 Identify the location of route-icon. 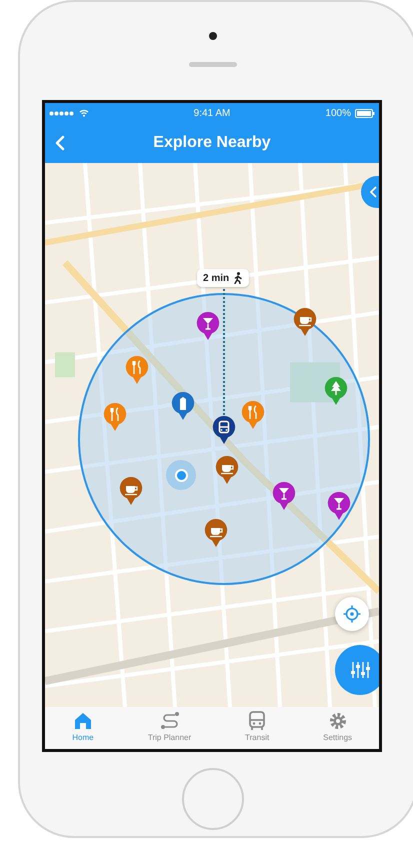
(169, 721).